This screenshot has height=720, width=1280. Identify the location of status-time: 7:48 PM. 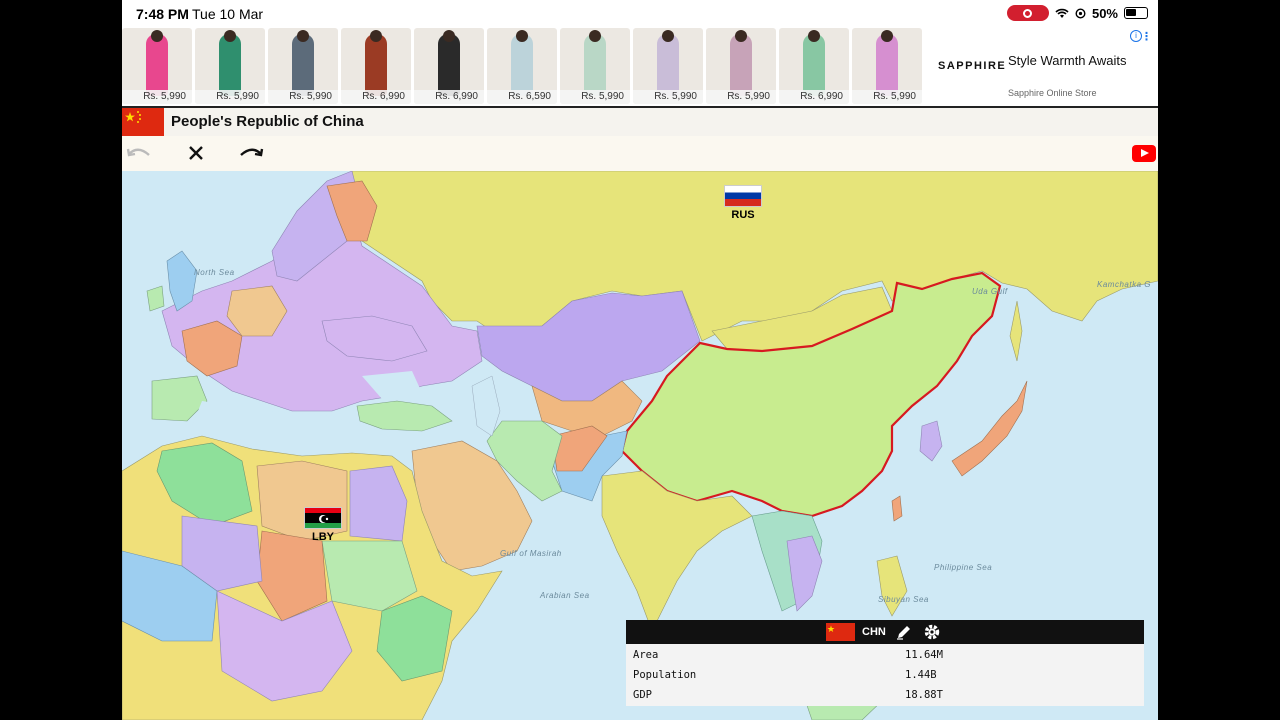
(162, 14).